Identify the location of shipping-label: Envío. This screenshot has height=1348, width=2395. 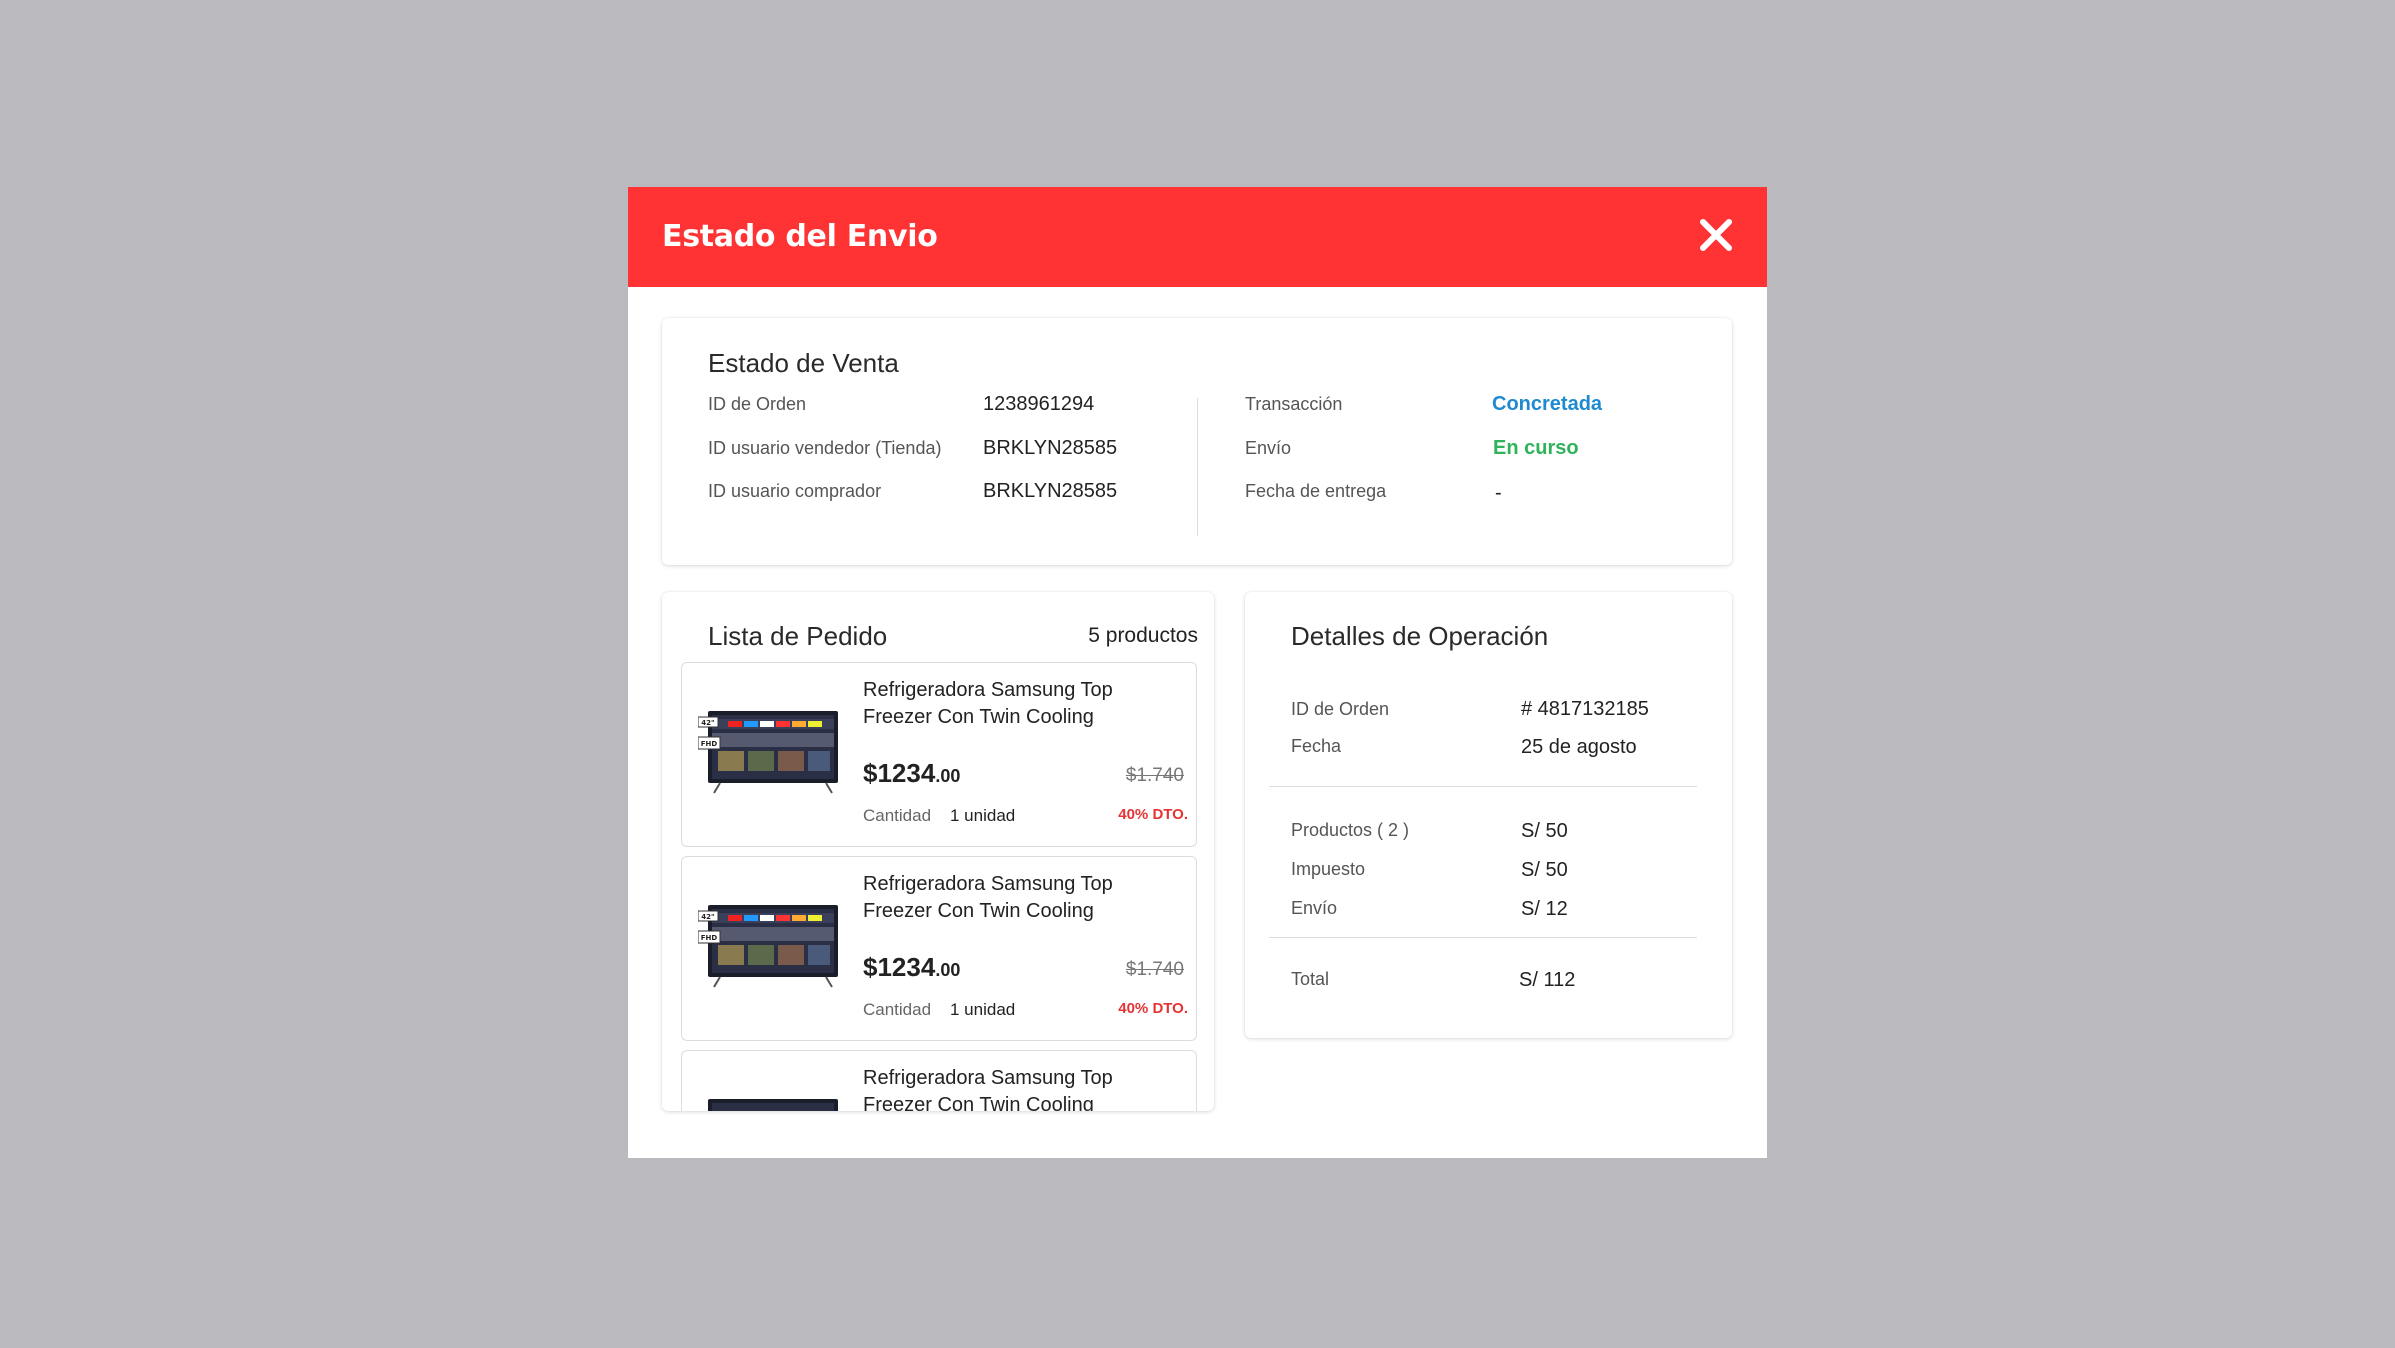
(1268, 448).